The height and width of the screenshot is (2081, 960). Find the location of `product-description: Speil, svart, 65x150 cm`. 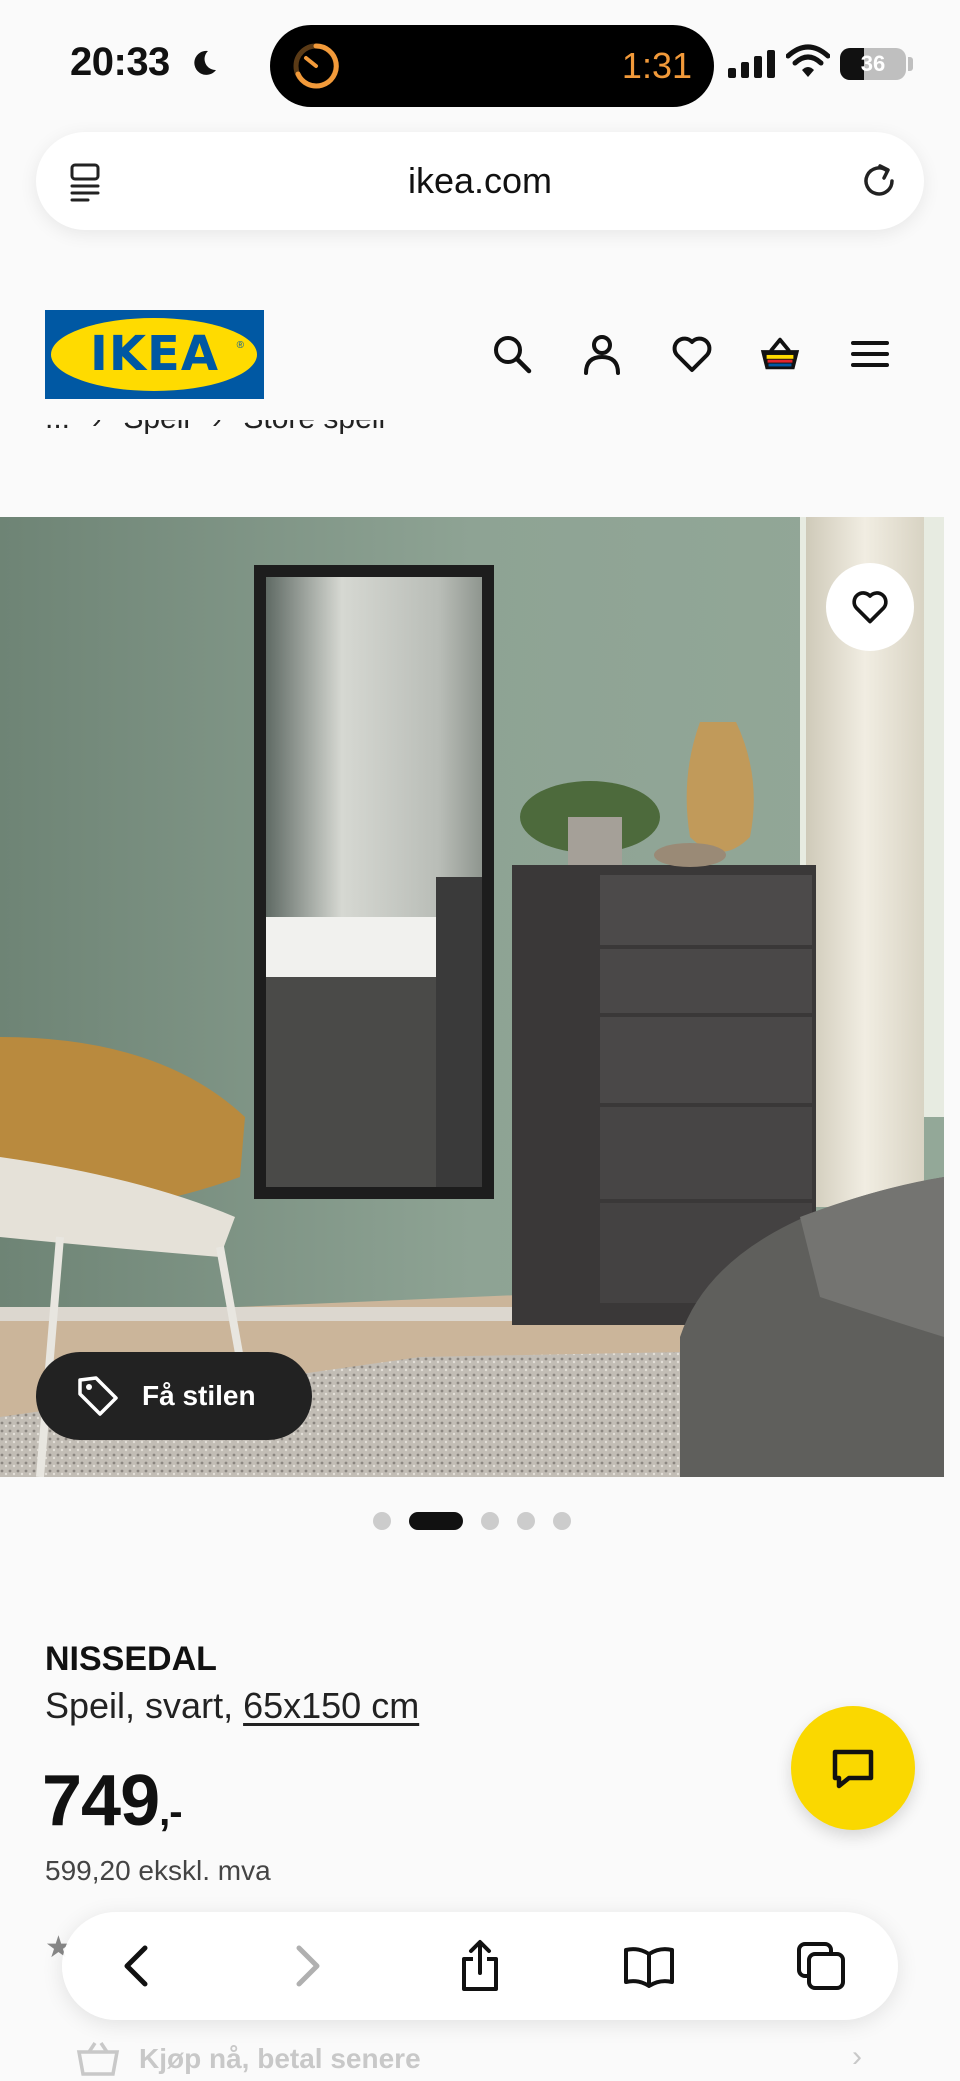

product-description: Speil, svart, 65x150 cm is located at coordinates (232, 1706).